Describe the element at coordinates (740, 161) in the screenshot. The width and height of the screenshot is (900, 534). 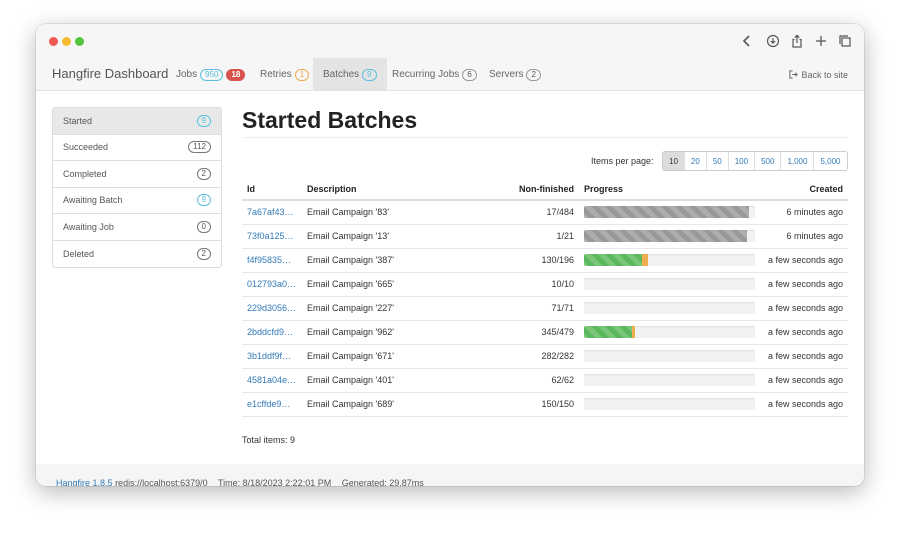
I see `page-size-100: 100` at that location.